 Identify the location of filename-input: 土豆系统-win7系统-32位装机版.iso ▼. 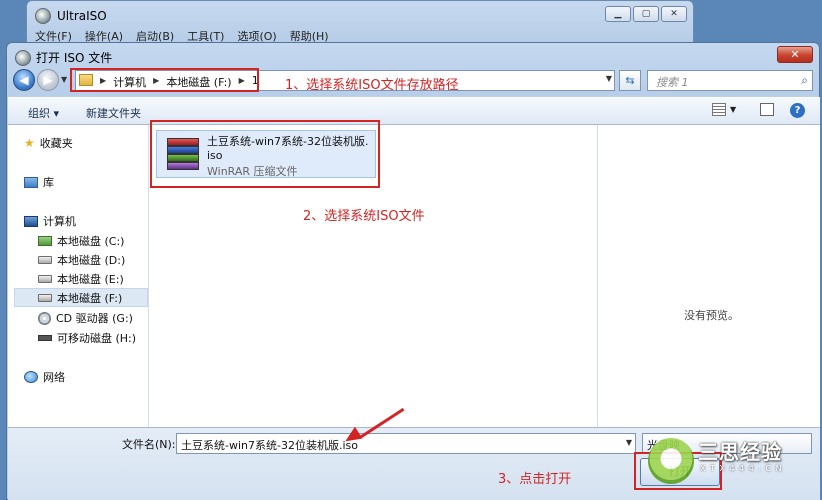
(406, 443).